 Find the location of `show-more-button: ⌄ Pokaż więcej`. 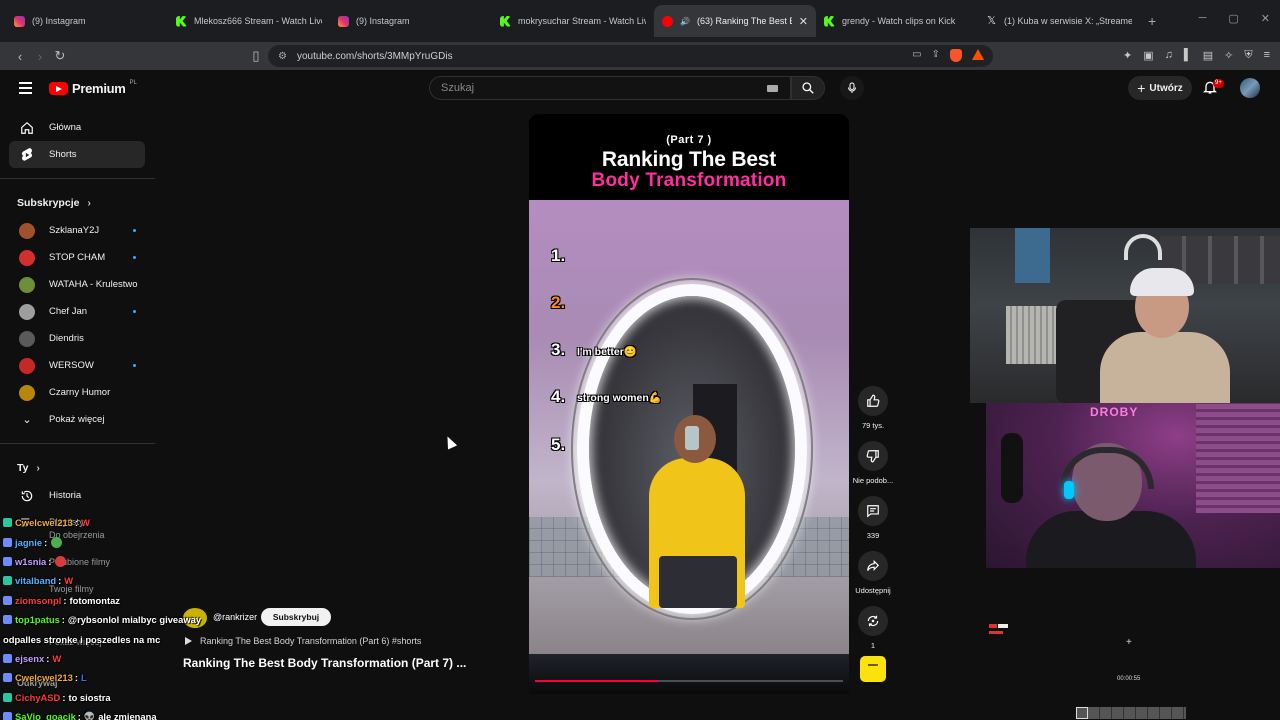

show-more-button: ⌄ Pokaż więcej is located at coordinates (77, 419).